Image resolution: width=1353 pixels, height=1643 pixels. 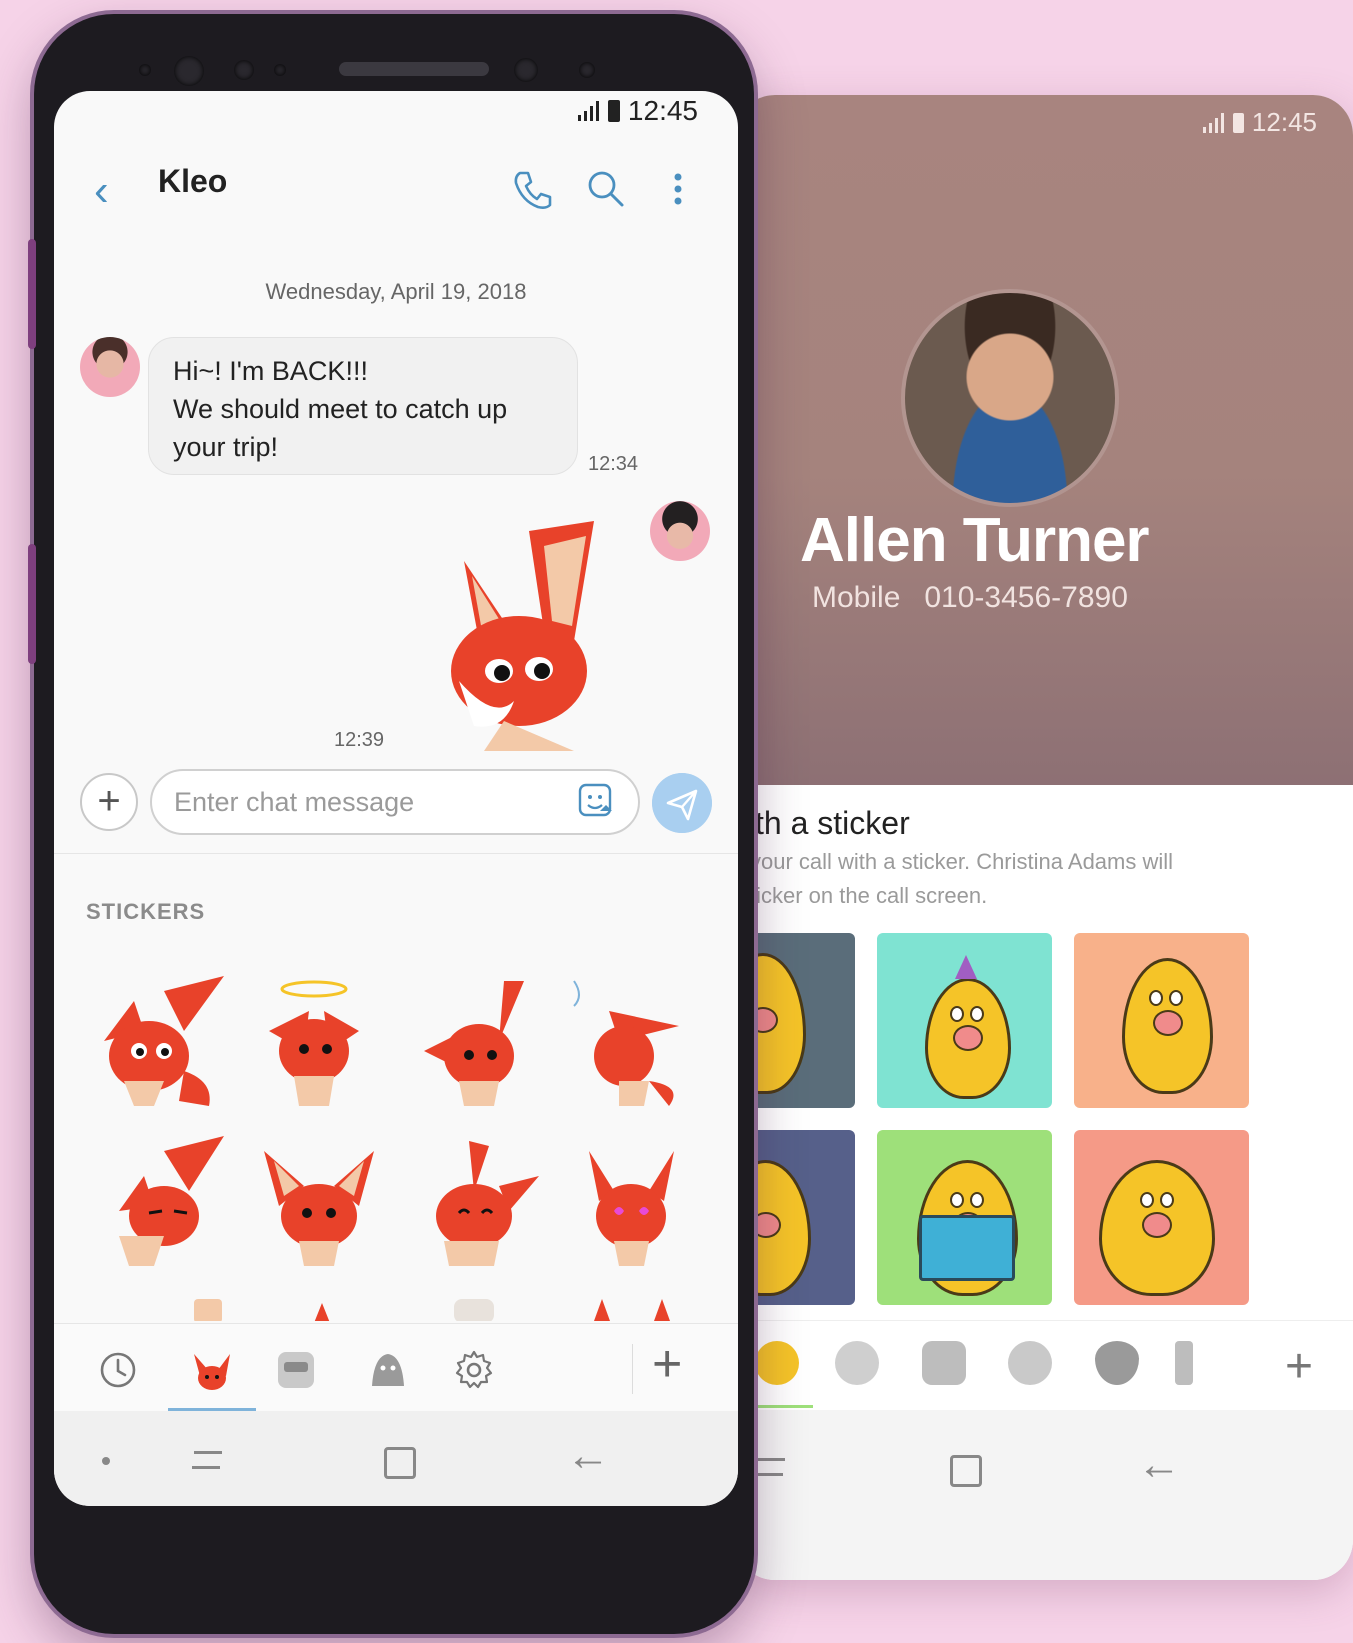 I want to click on description-line-2: ticker on the call screen., so click(x=869, y=895).